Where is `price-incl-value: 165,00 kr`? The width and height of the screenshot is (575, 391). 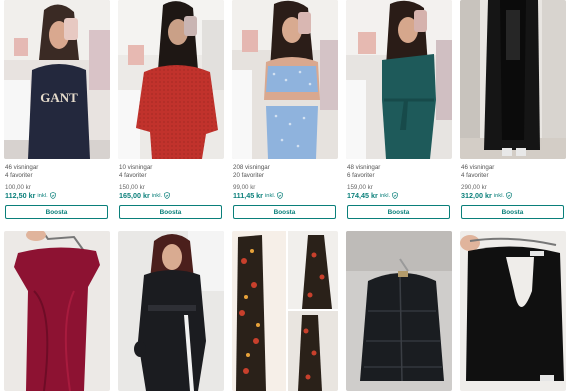 price-incl-value: 165,00 kr is located at coordinates (134, 195).